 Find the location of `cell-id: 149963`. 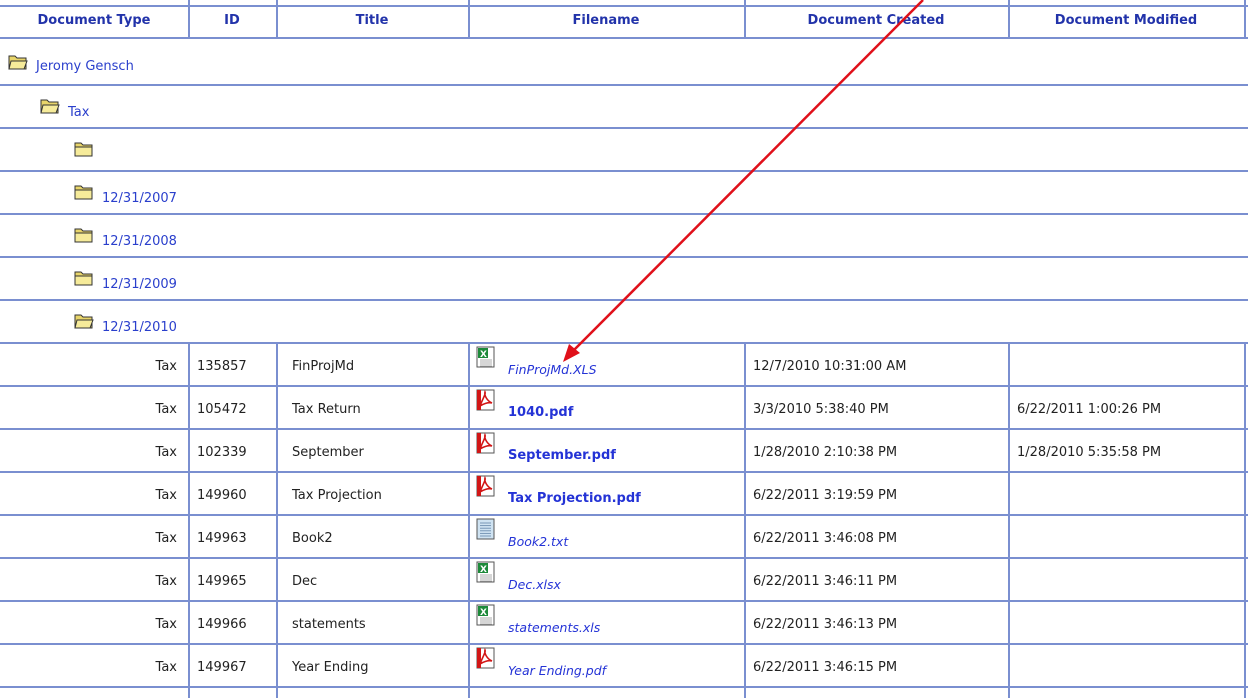

cell-id: 149963 is located at coordinates (222, 538).